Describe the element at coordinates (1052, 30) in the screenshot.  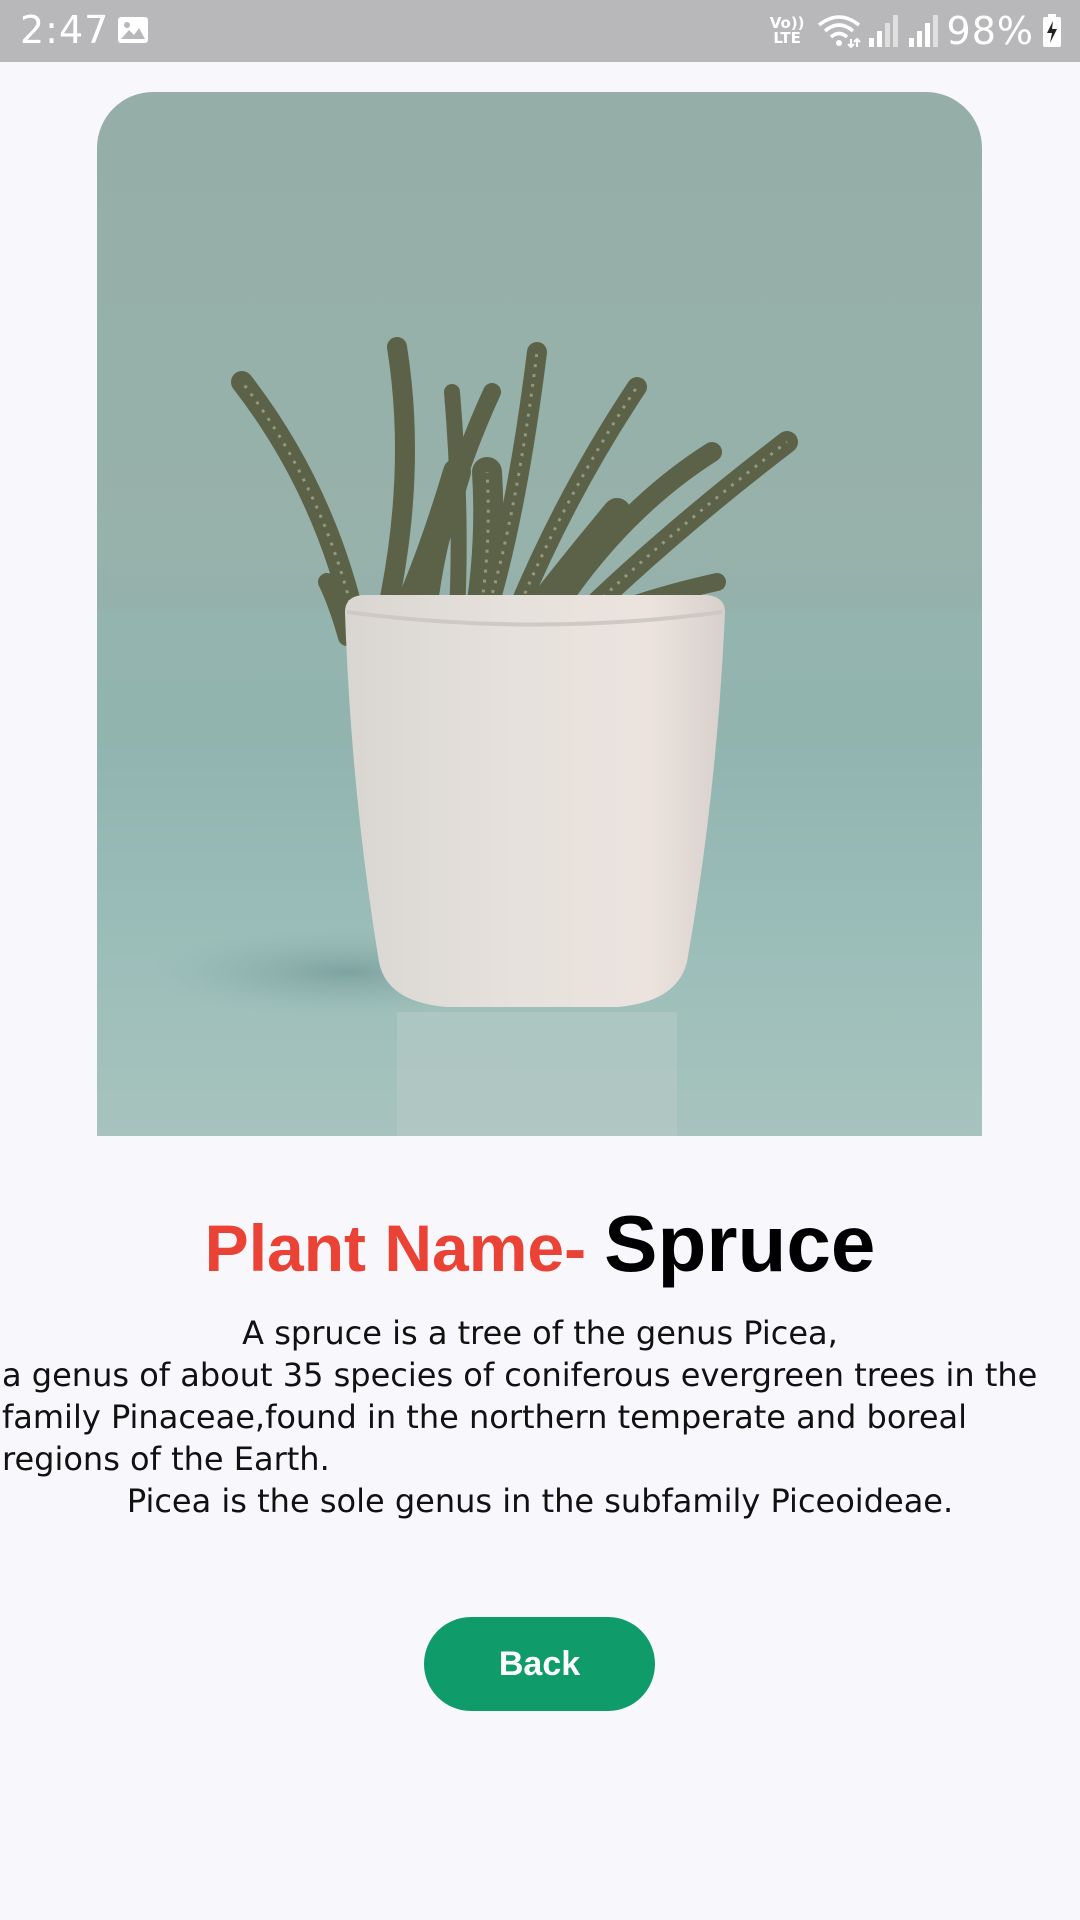
I see `battery-charging-icon` at that location.